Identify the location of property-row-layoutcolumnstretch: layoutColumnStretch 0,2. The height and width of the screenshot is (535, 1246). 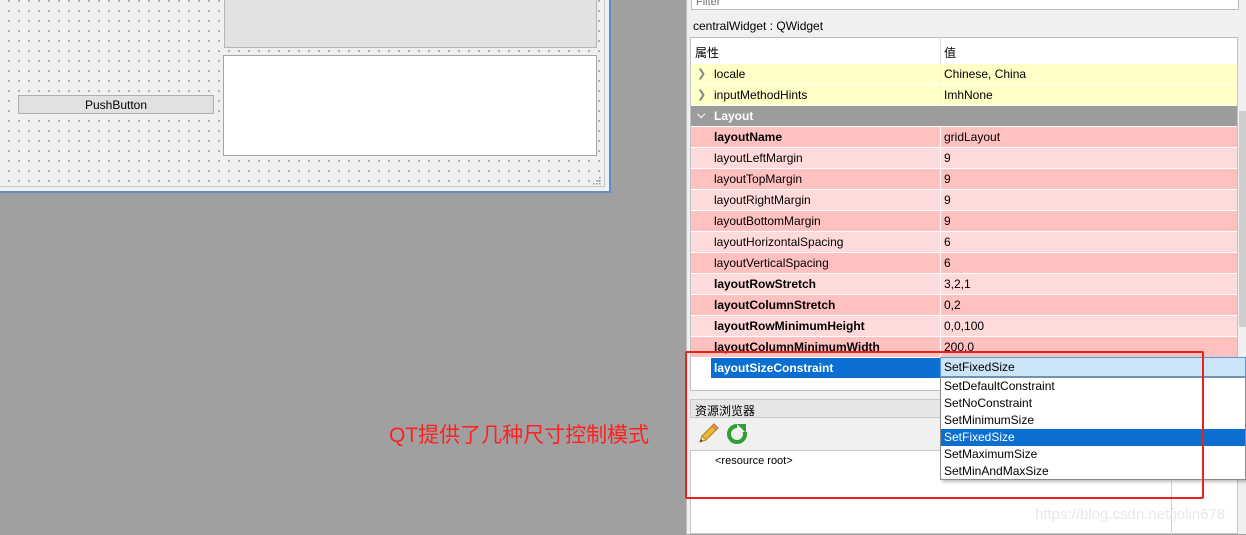
(964, 305).